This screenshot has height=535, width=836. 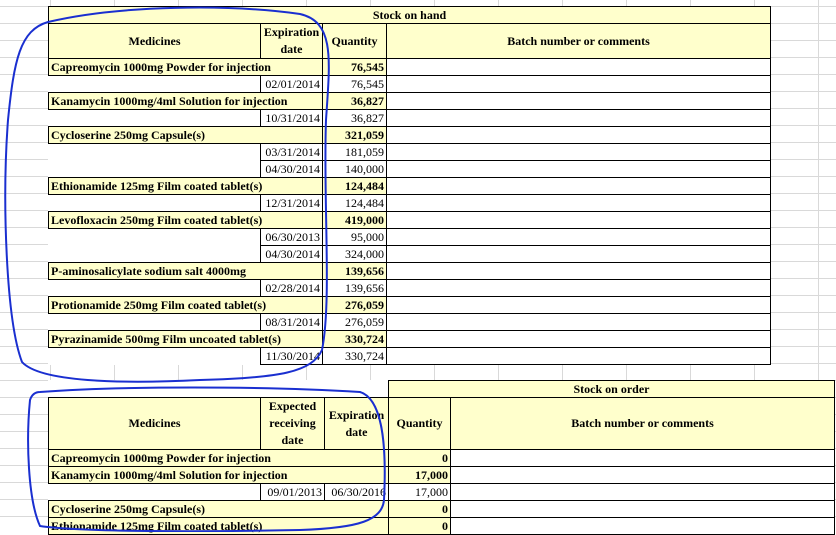 What do you see at coordinates (291, 356) in the screenshot?
I see `lot-expiration-date: 11/30/2014` at bounding box center [291, 356].